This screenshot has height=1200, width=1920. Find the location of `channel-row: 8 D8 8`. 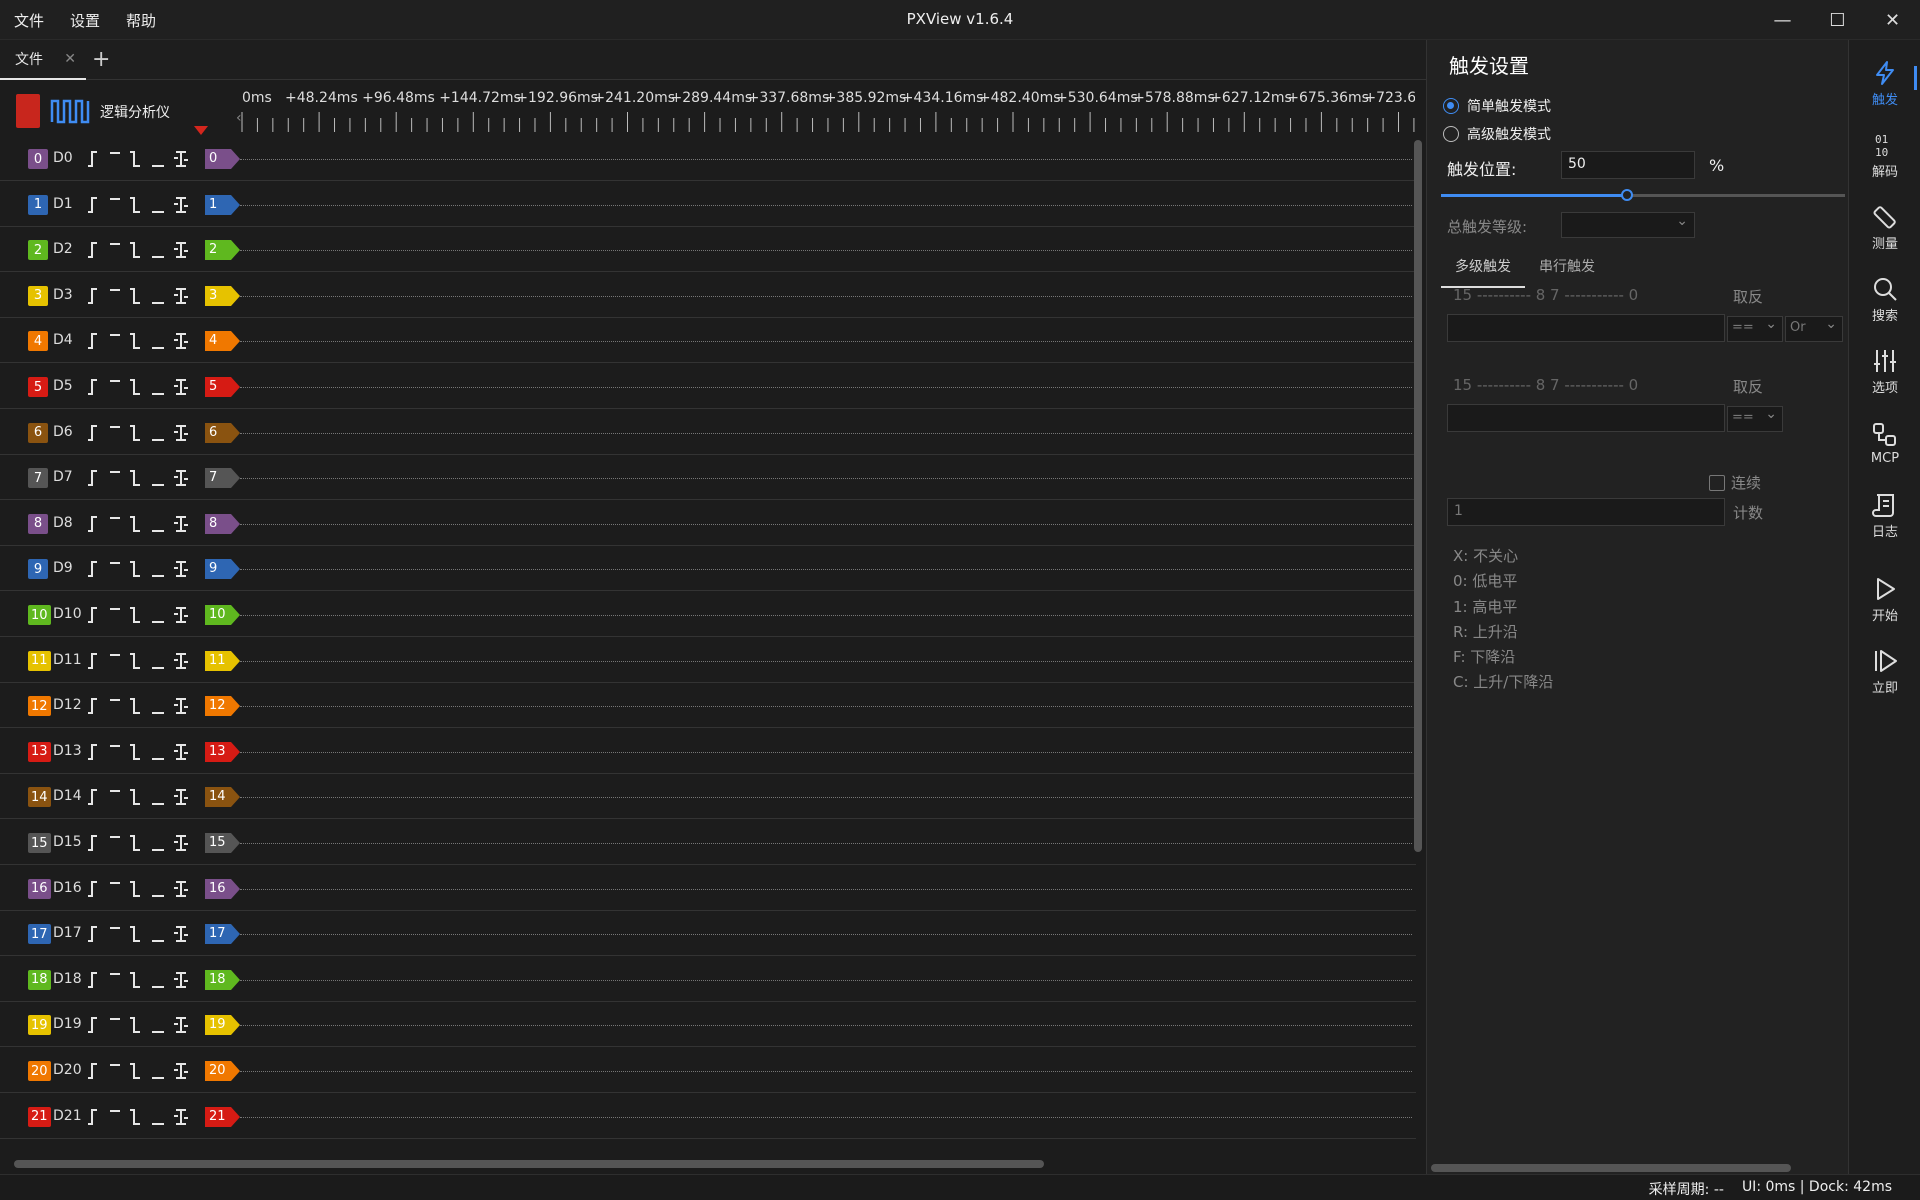

channel-row: 8 D8 8 is located at coordinates (708, 523).